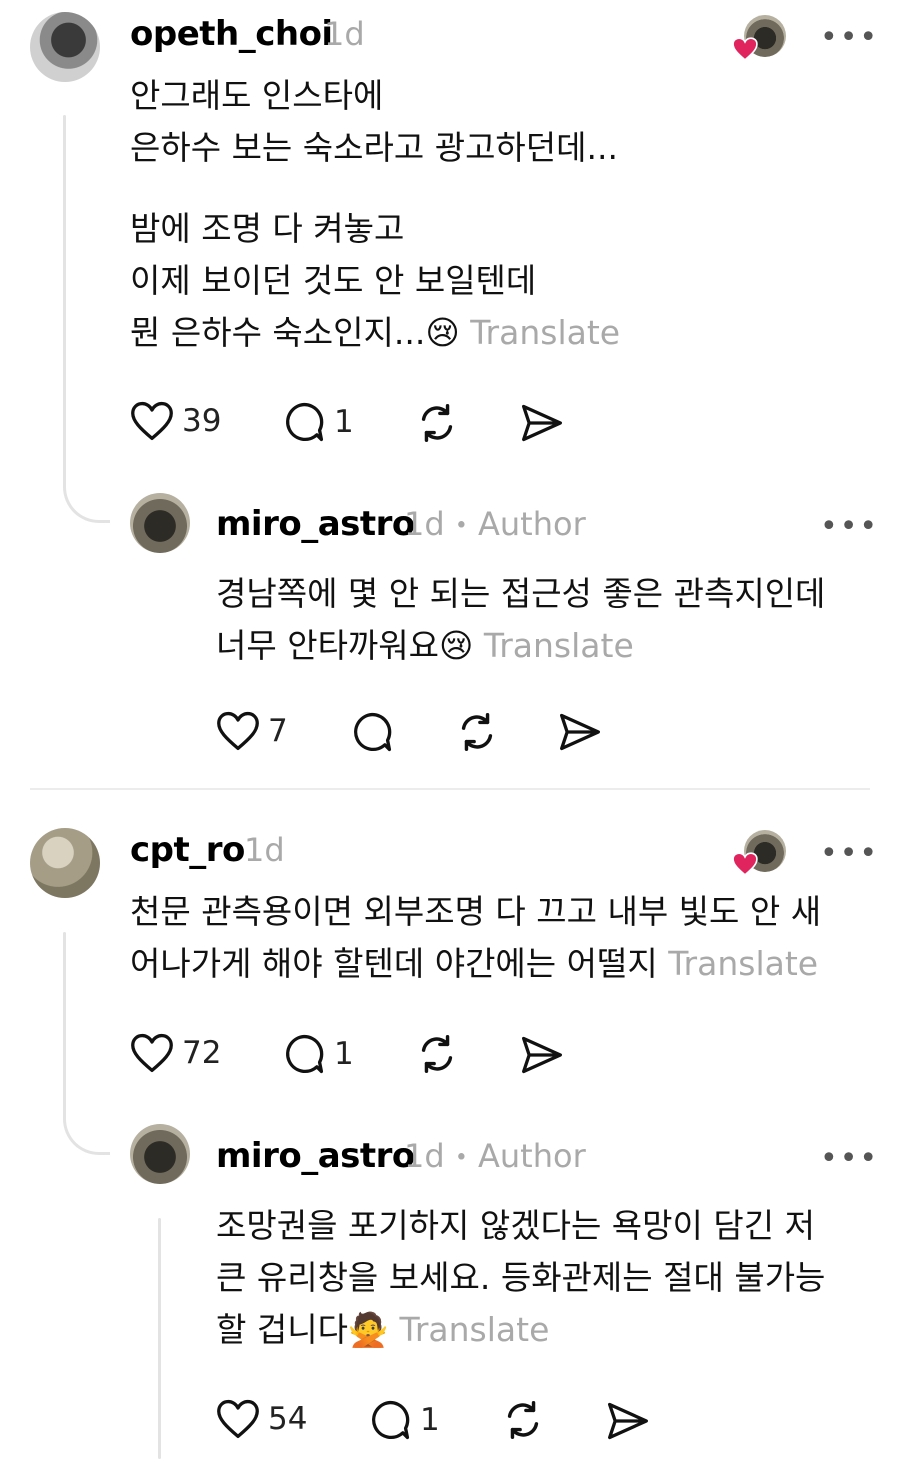 The image size is (900, 1459). What do you see at coordinates (521, 593) in the screenshot?
I see `comment-line: 경남쪽에 몇 안 되는 접근성 좋은 관측지인데` at bounding box center [521, 593].